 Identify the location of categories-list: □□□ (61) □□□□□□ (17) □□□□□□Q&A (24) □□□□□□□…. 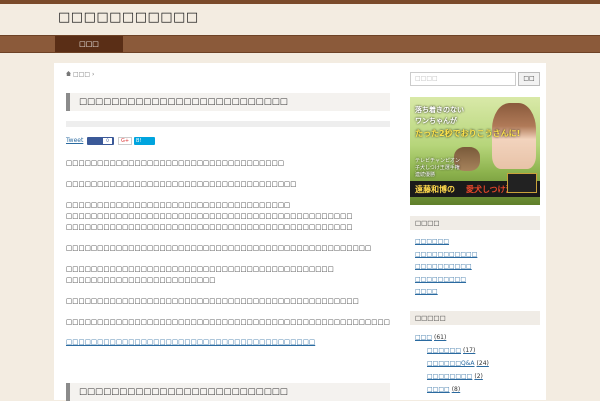
(475, 363).